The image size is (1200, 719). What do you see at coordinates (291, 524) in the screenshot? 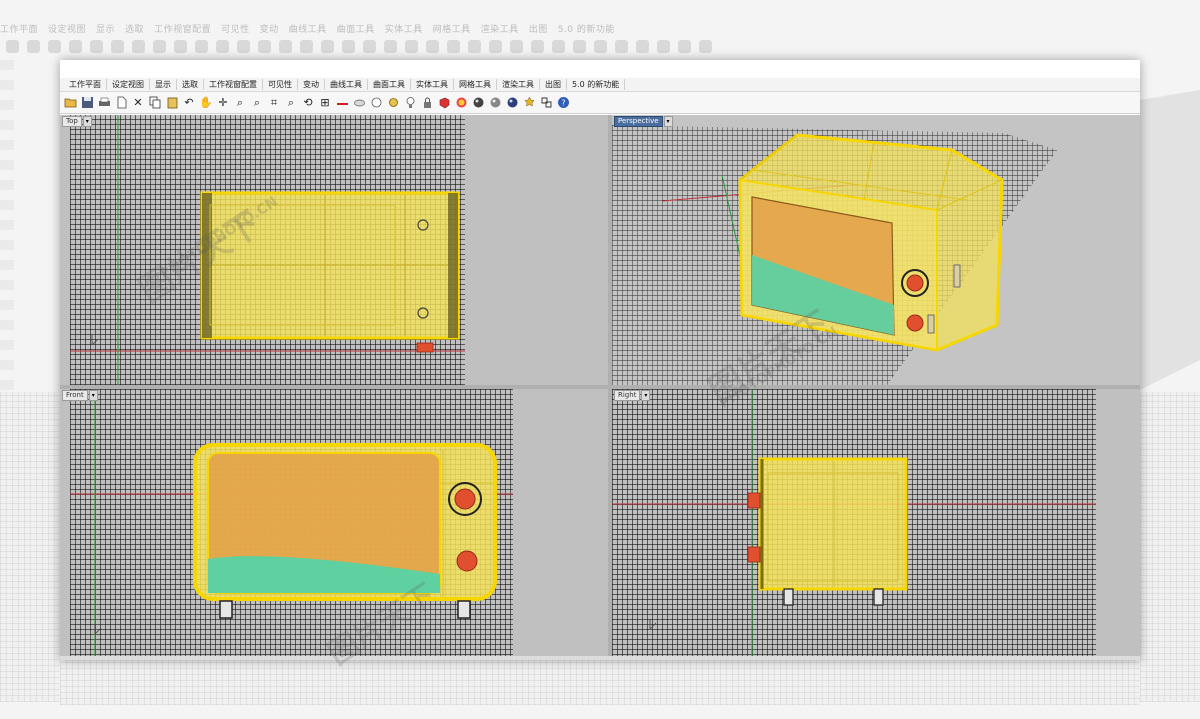
I see `front-view-model` at bounding box center [291, 524].